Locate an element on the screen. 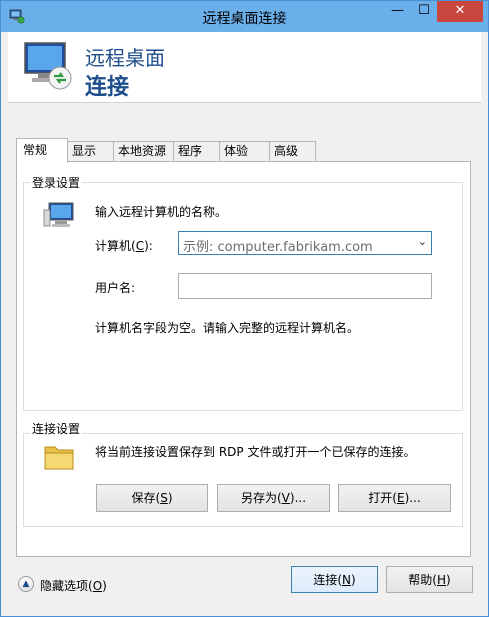 This screenshot has width=489, height=617. save-button: 保存(S) is located at coordinates (152, 498).